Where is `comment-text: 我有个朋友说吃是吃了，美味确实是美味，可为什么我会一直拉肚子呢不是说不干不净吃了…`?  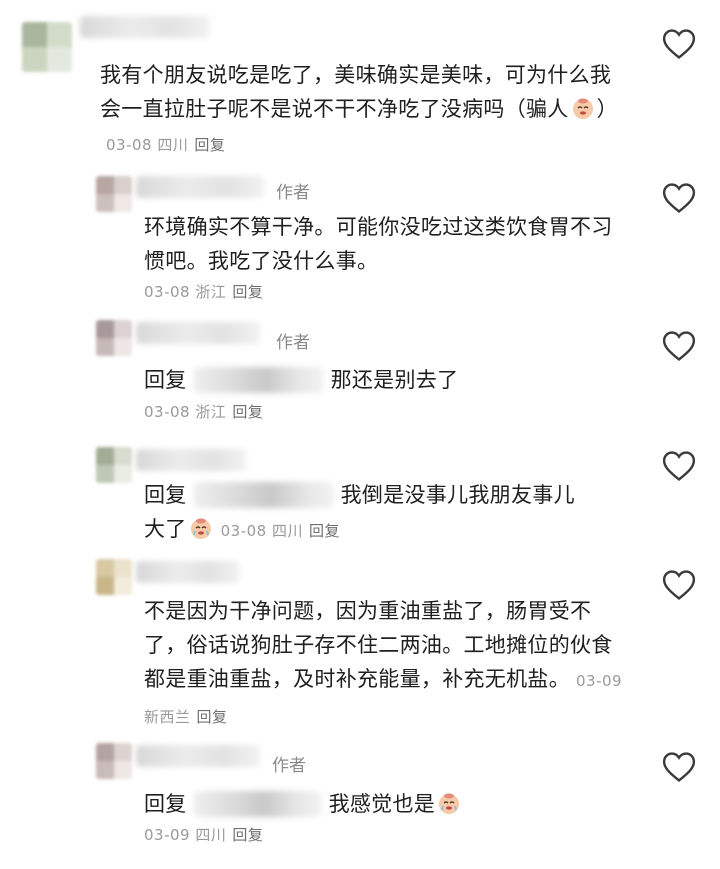 comment-text: 我有个朋友说吃是吃了，美味确实是美味，可为什么我会一直拉肚子呢不是说不干不净吃了… is located at coordinates (365, 110).